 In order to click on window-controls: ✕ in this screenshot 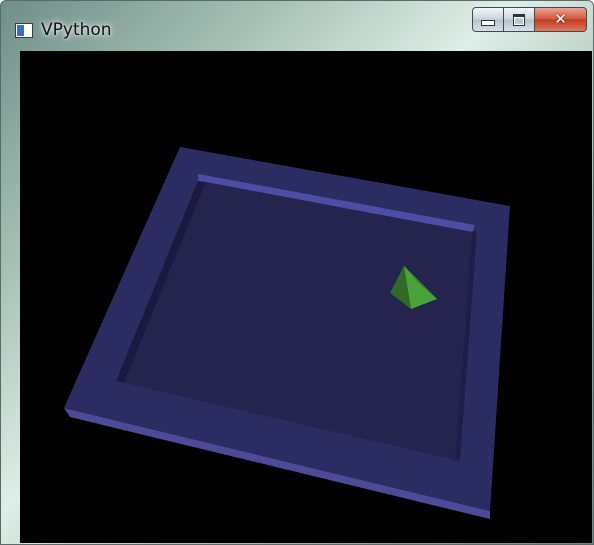, I will do `click(529, 19)`.